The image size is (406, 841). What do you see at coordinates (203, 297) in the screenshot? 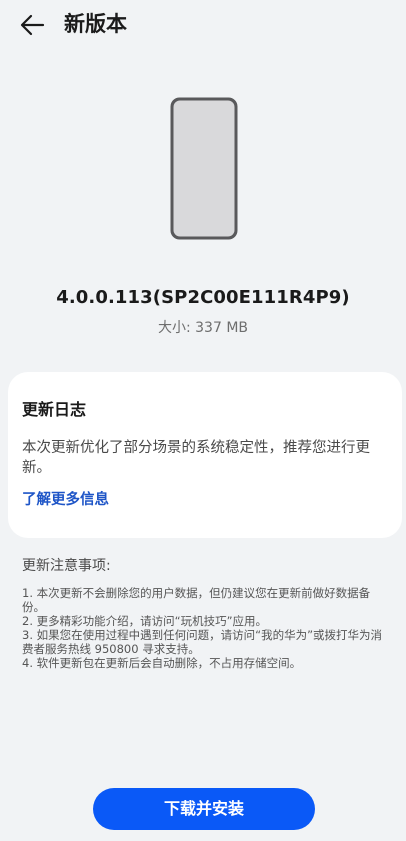
I see `version-number: 4.0.0.113(SP2C00E111R4P9)` at bounding box center [203, 297].